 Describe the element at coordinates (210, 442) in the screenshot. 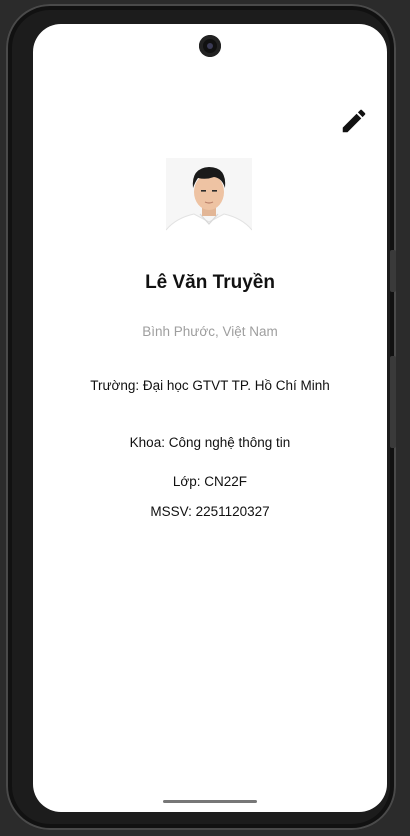

I see `profile-faculty: Khoa: Công nghệ thông tin` at that location.